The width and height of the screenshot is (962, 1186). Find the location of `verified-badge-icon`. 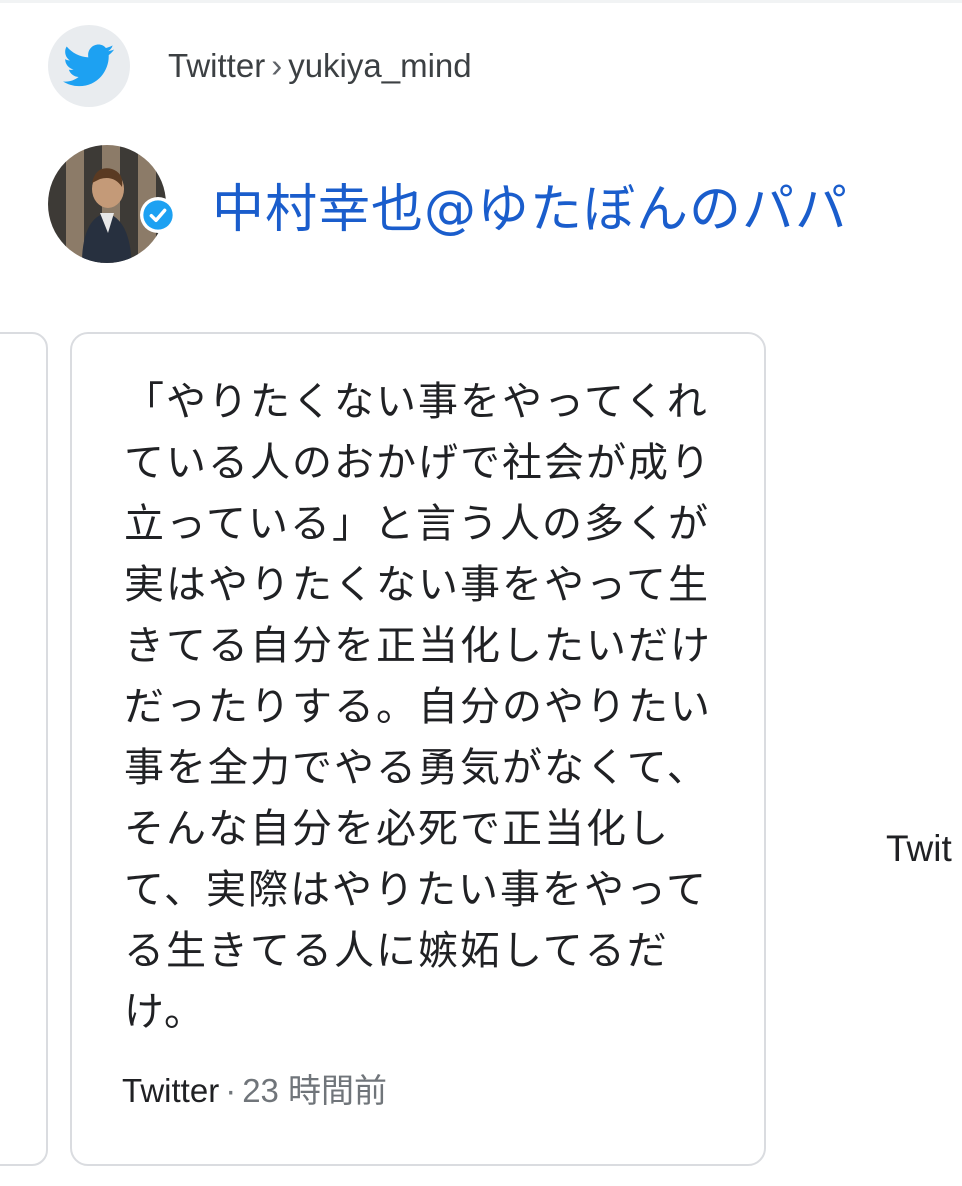

verified-badge-icon is located at coordinates (158, 215).